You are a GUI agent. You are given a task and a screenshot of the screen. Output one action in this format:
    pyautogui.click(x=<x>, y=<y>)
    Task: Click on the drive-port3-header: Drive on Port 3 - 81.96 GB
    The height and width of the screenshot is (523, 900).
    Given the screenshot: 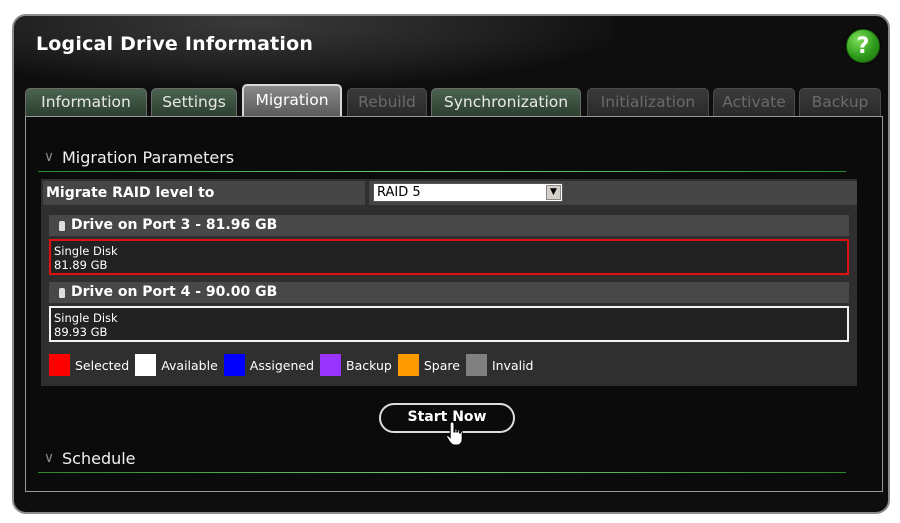 What is the action you would take?
    pyautogui.click(x=449, y=225)
    